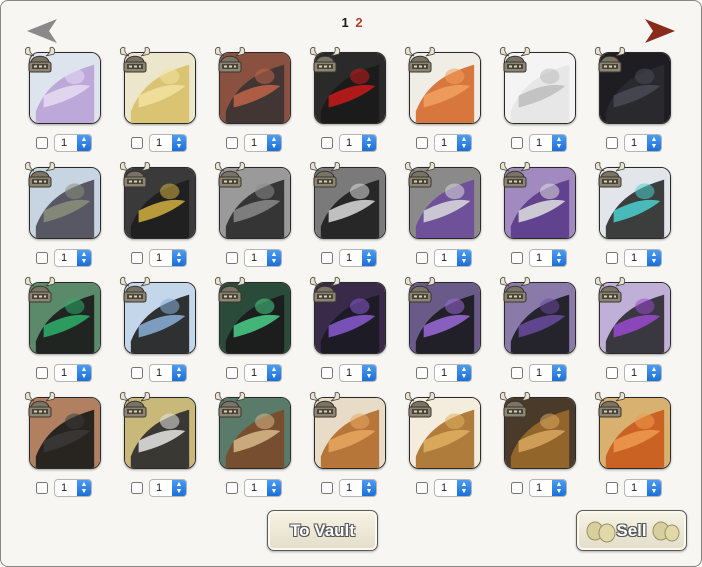 Image resolution: width=702 pixels, height=567 pixels. What do you see at coordinates (540, 318) in the screenshot?
I see `item-thumbnail-dark-spikes` at bounding box center [540, 318].